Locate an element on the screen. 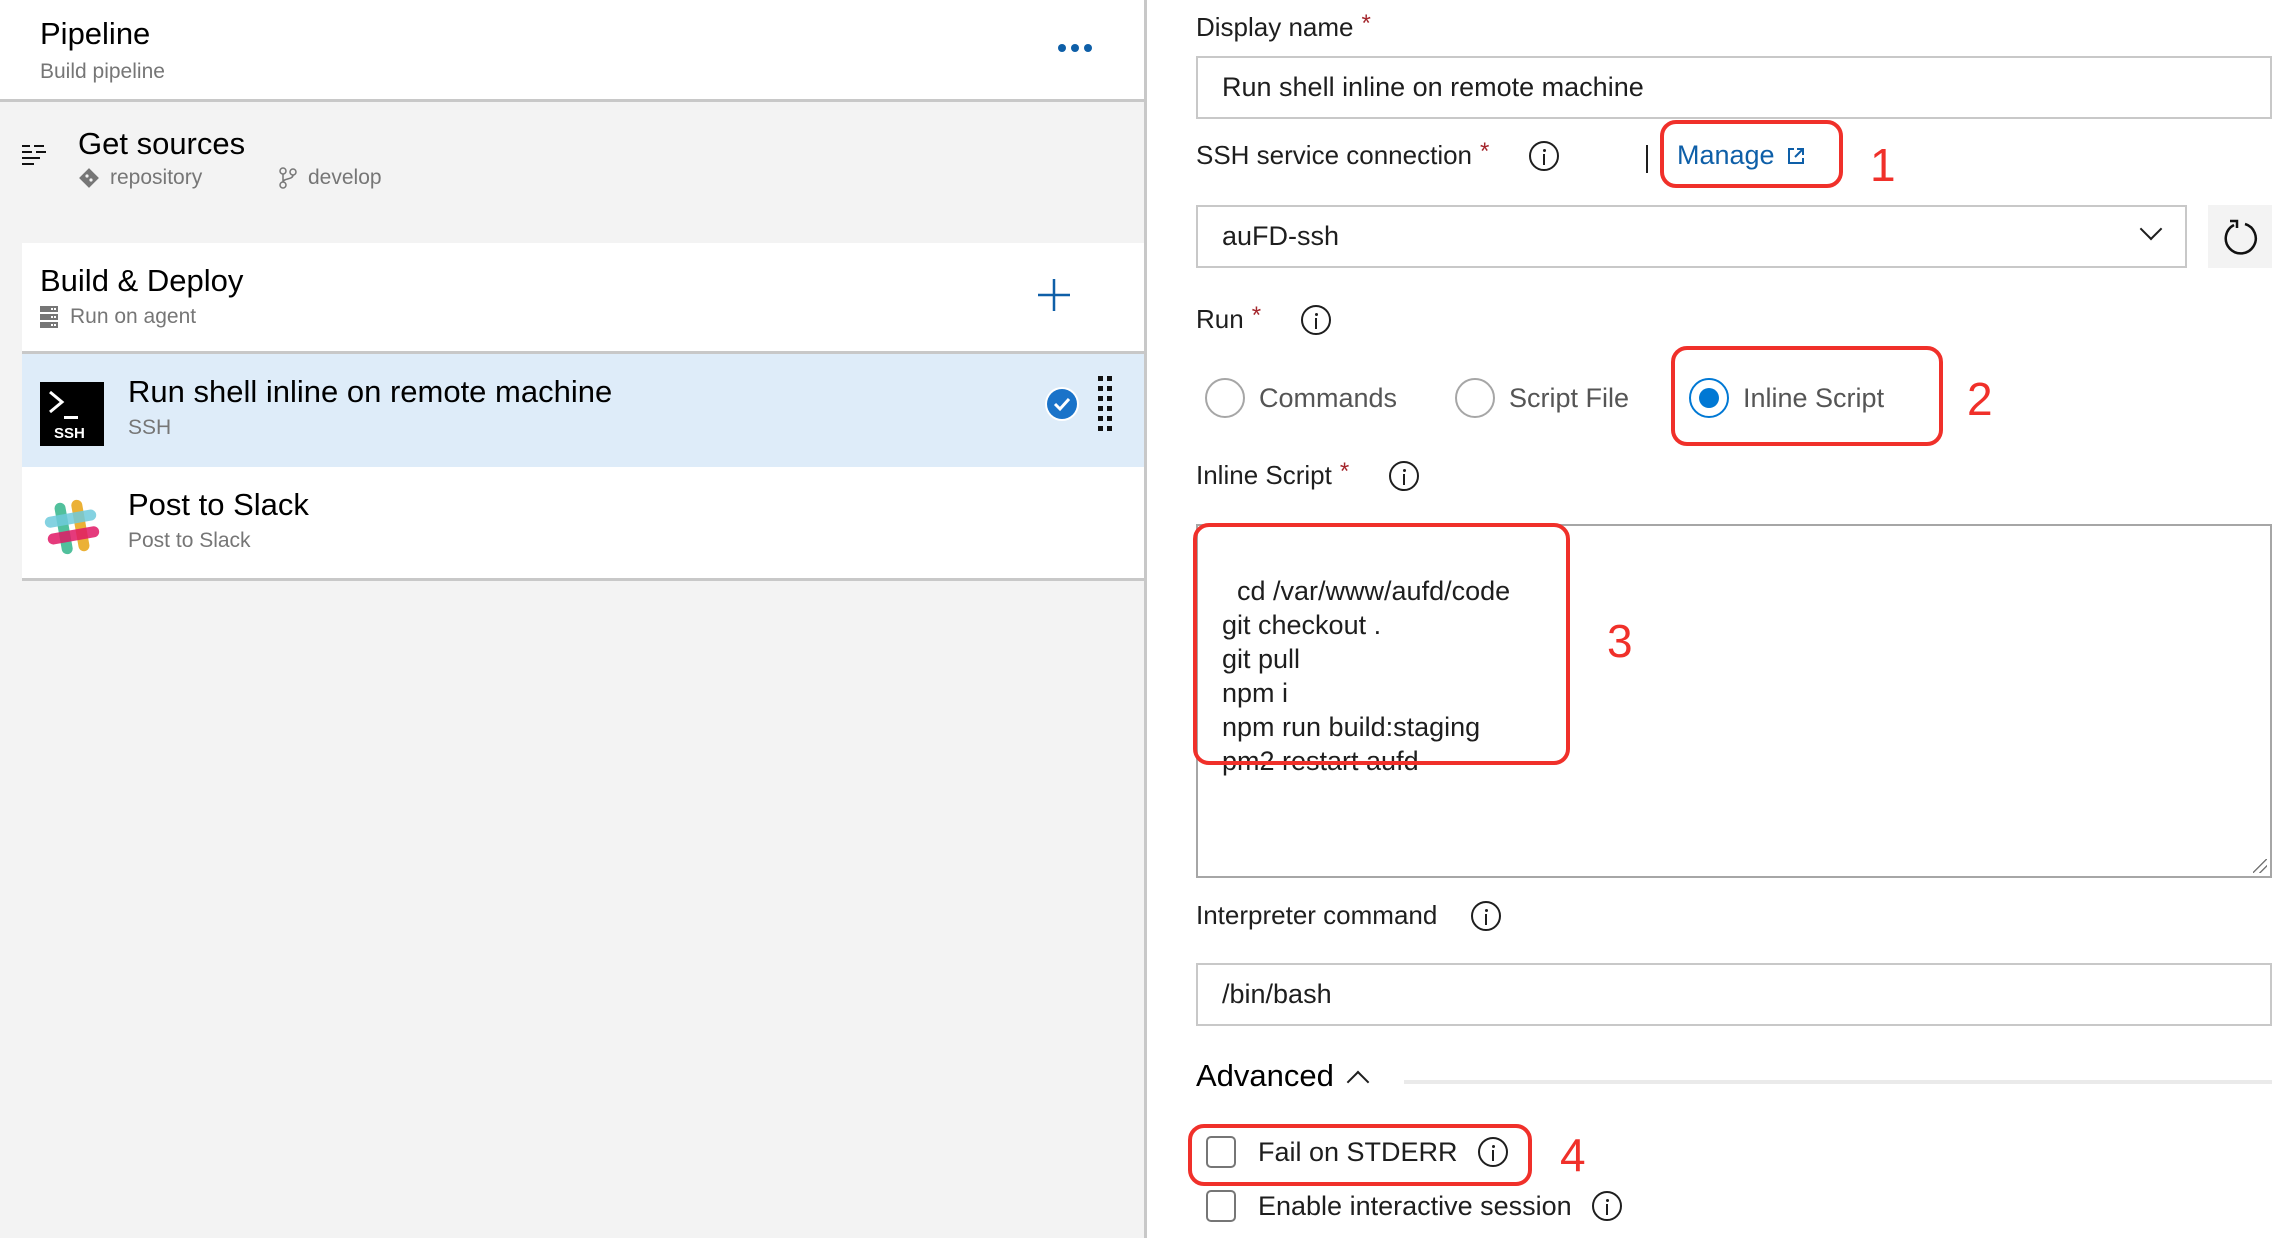 Image resolution: width=2294 pixels, height=1238 pixels. radio-script-file: Script File is located at coordinates (1542, 398).